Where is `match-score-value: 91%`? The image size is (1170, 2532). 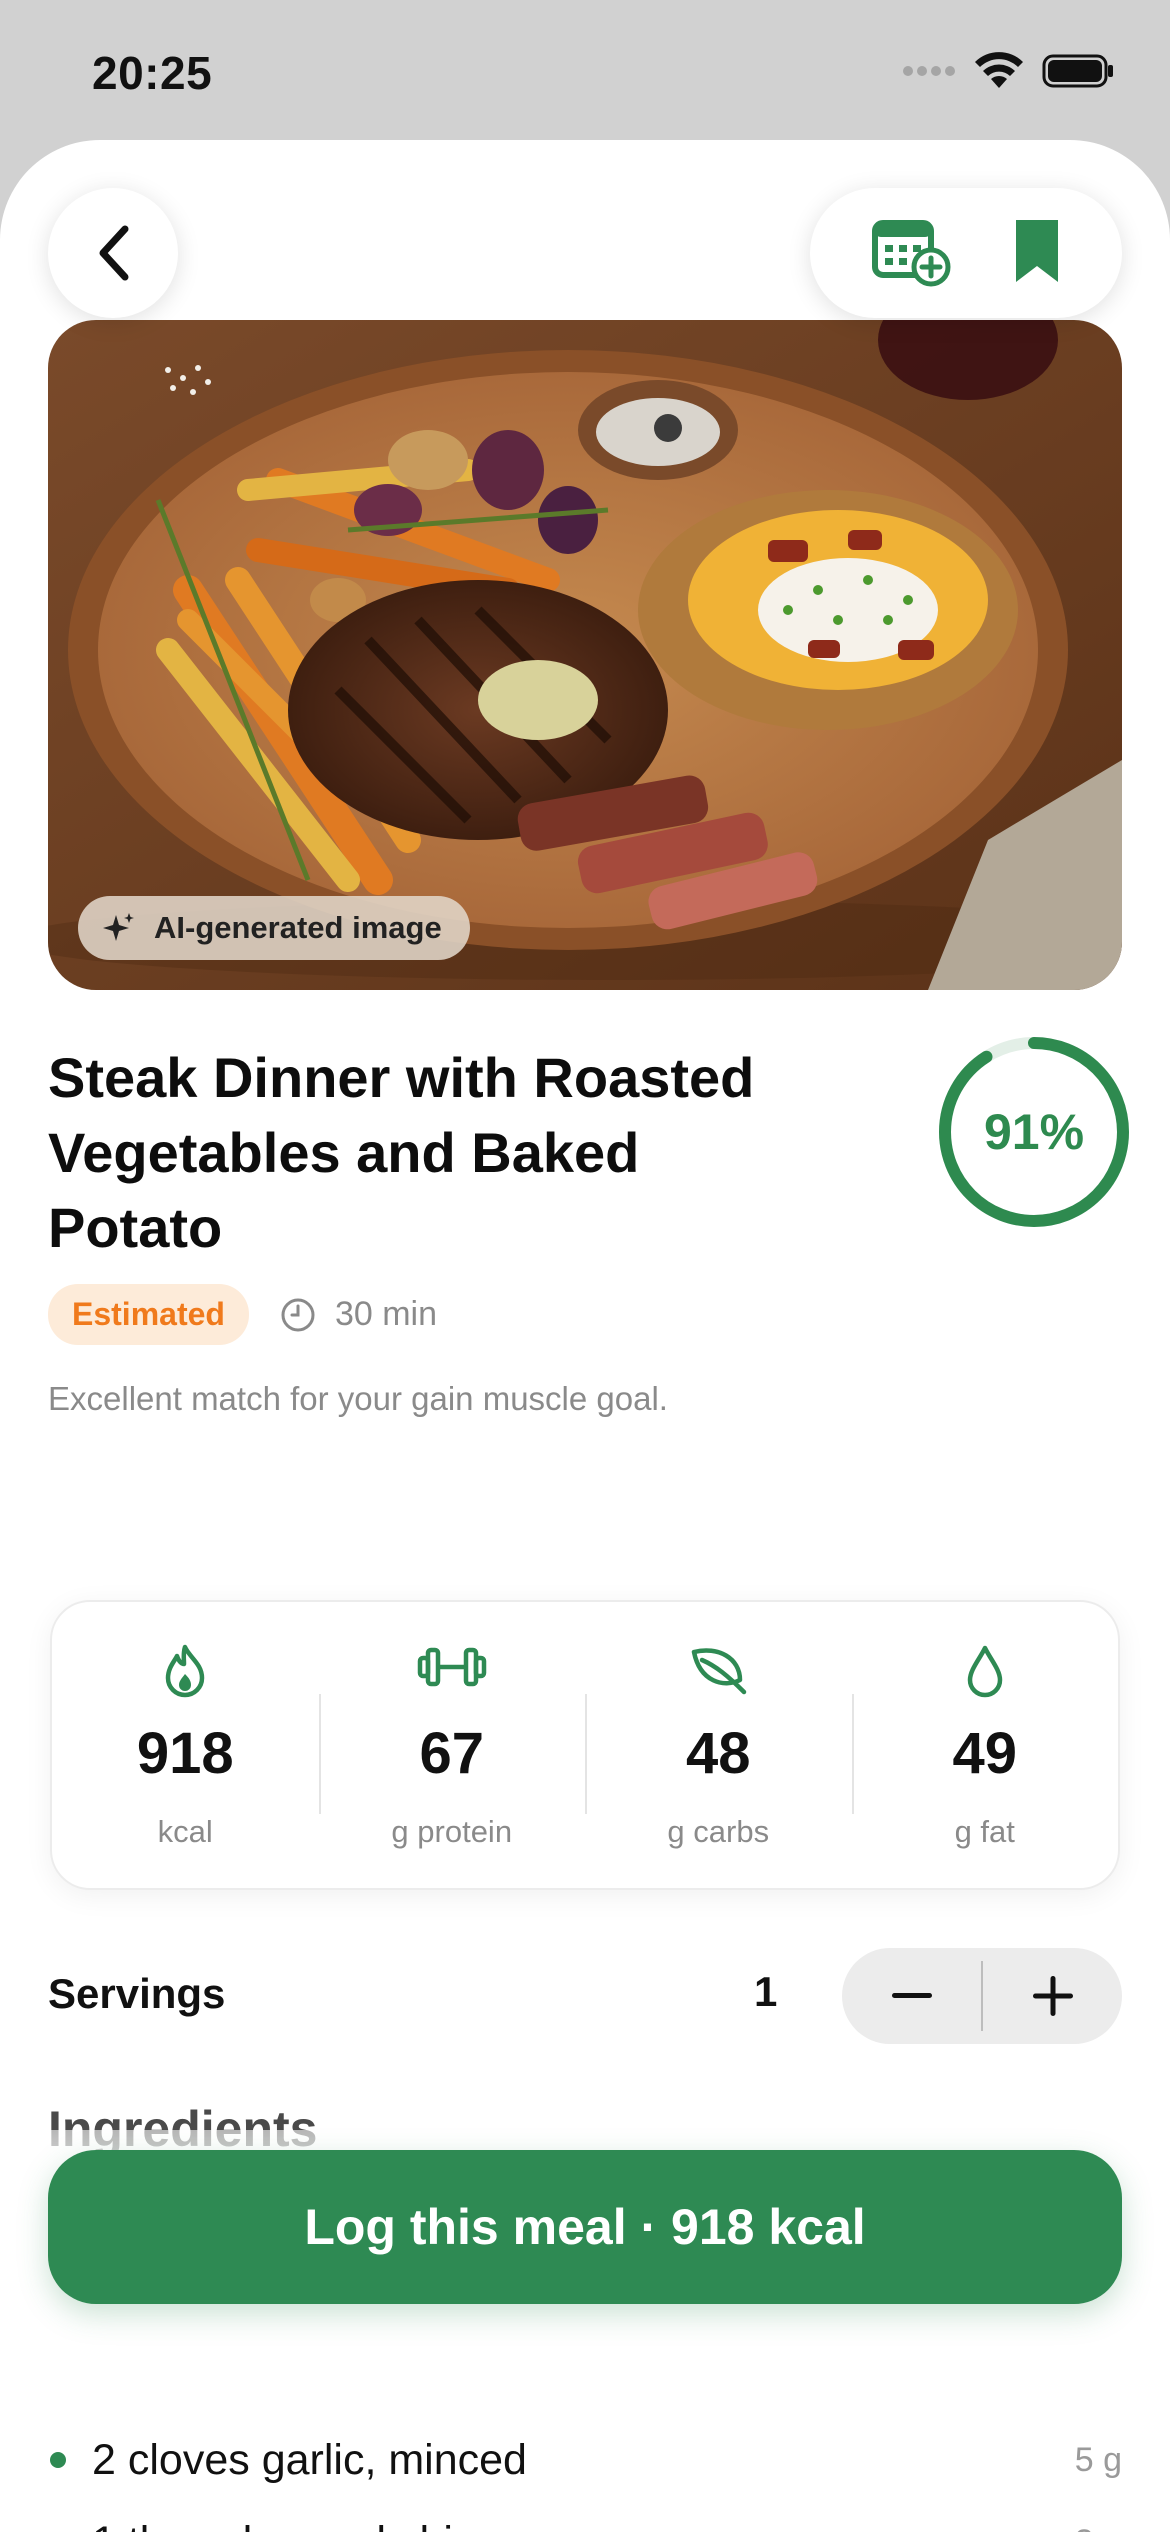 match-score-value: 91% is located at coordinates (1034, 1132).